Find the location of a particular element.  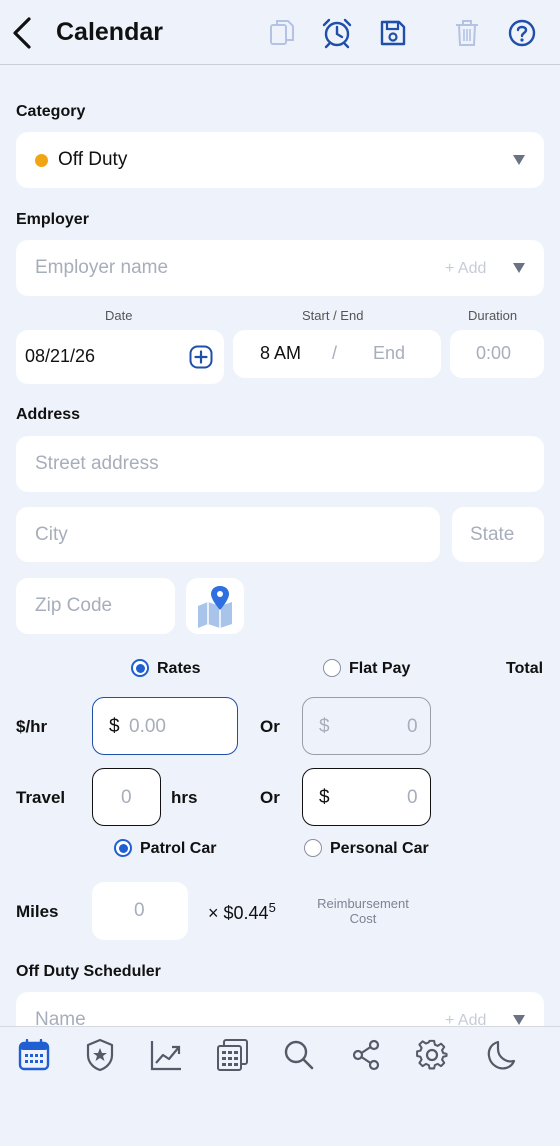

miles-placeholder: 0 is located at coordinates (139, 910).